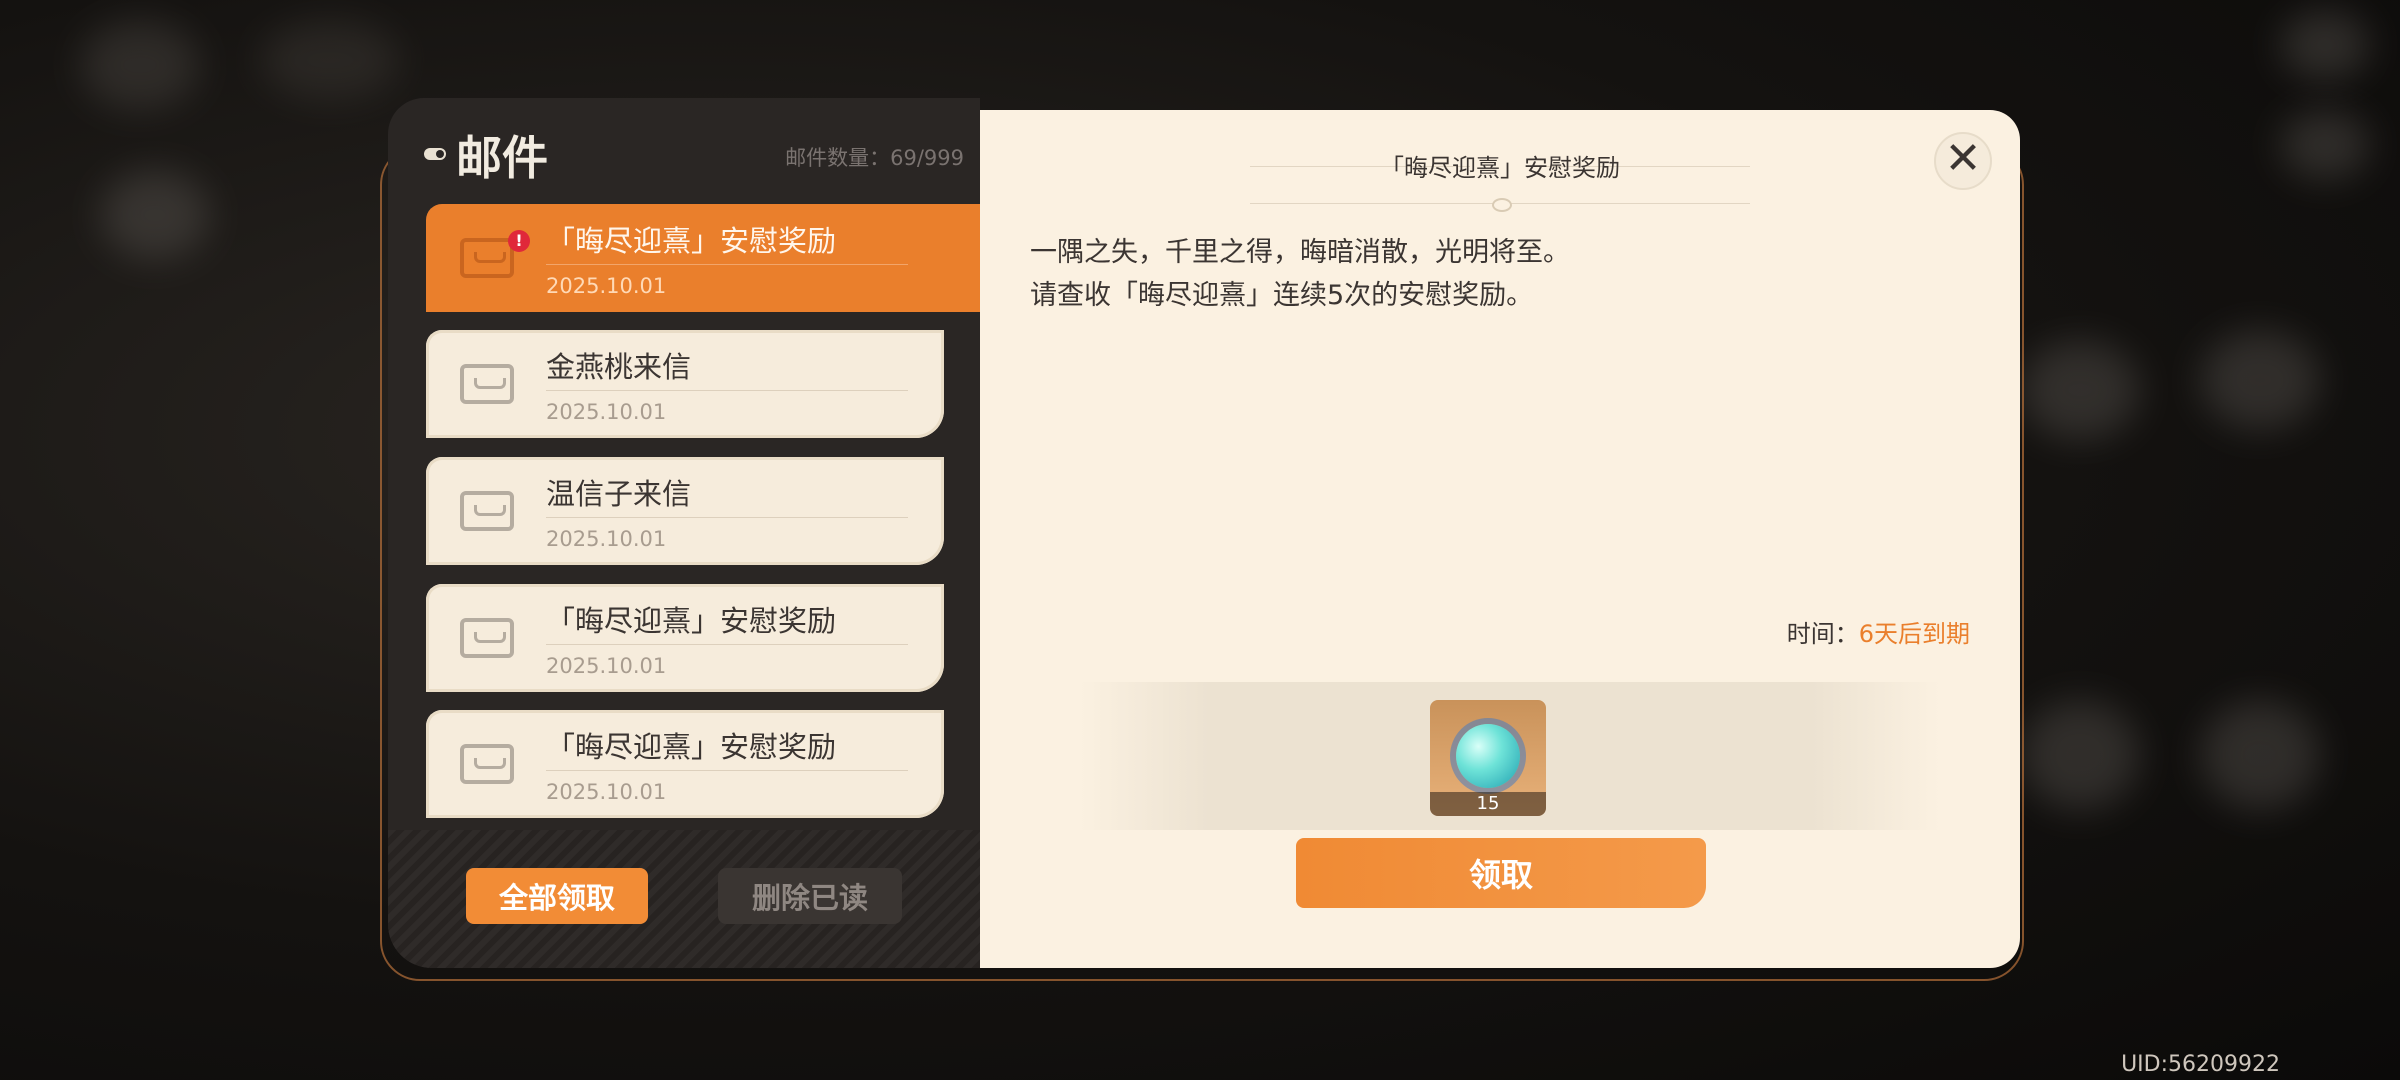 The image size is (2400, 1080). Describe the element at coordinates (502, 158) in the screenshot. I see `page-title: 邮件` at that location.